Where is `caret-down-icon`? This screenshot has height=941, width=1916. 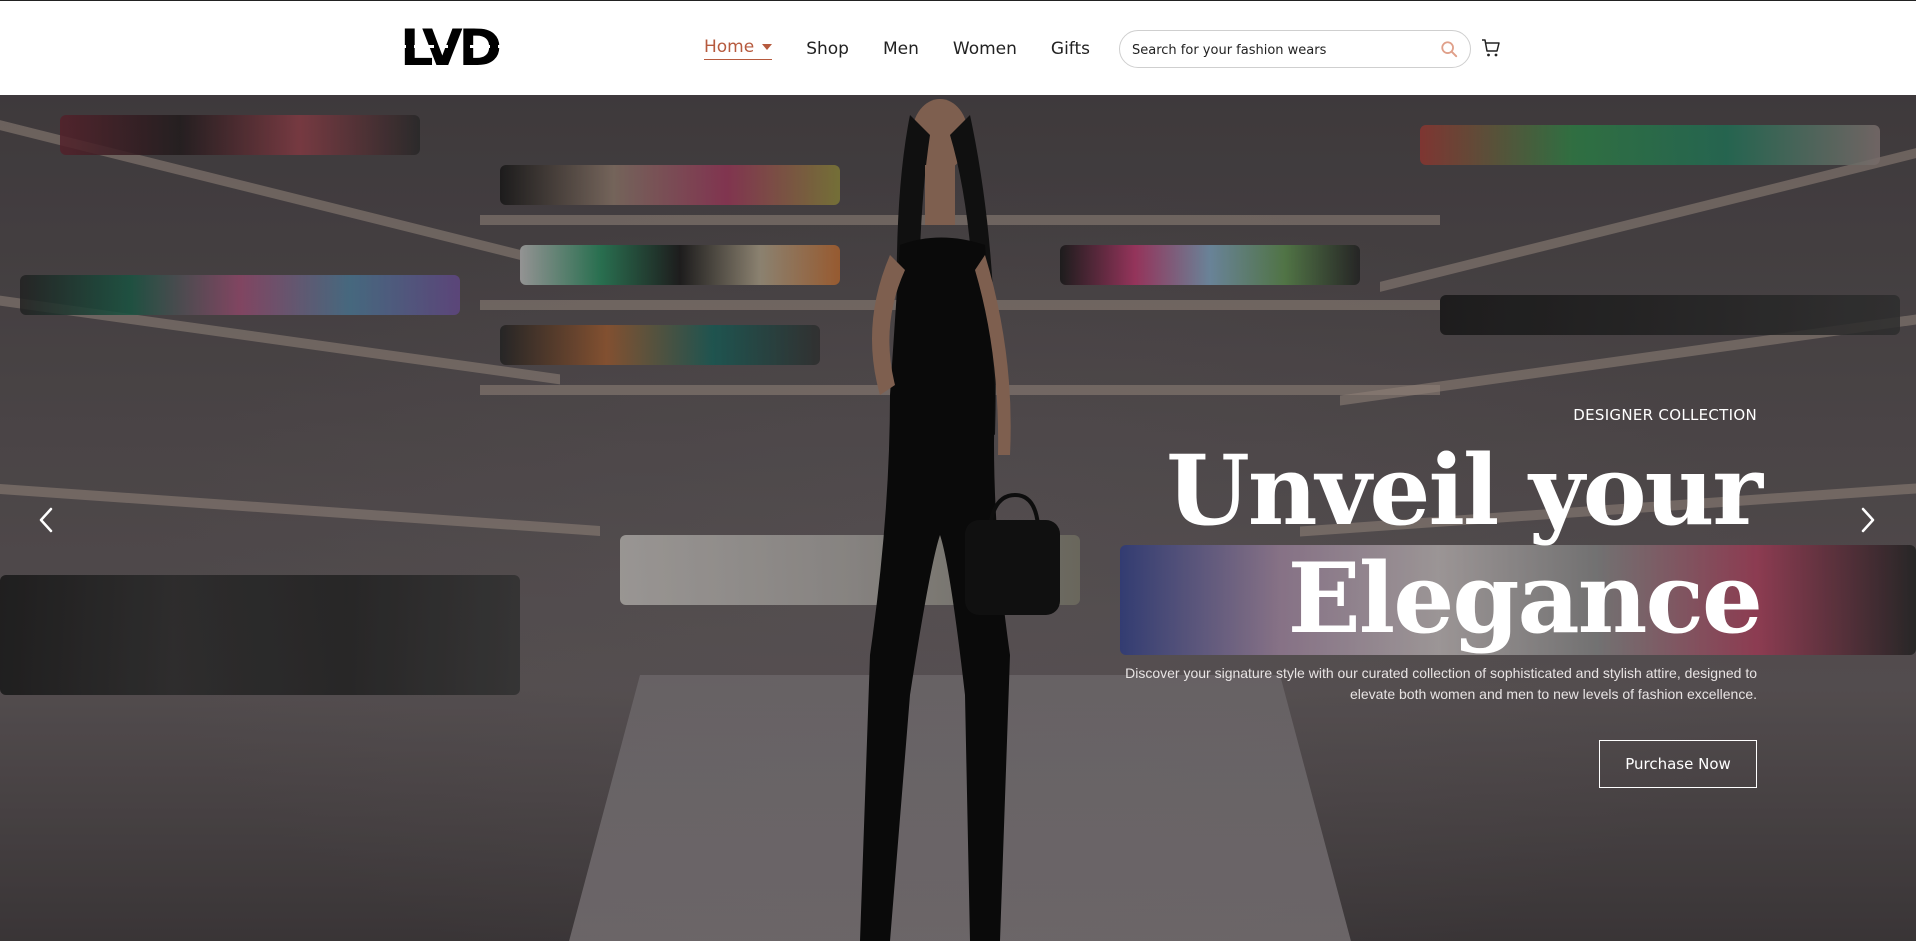 caret-down-icon is located at coordinates (767, 47).